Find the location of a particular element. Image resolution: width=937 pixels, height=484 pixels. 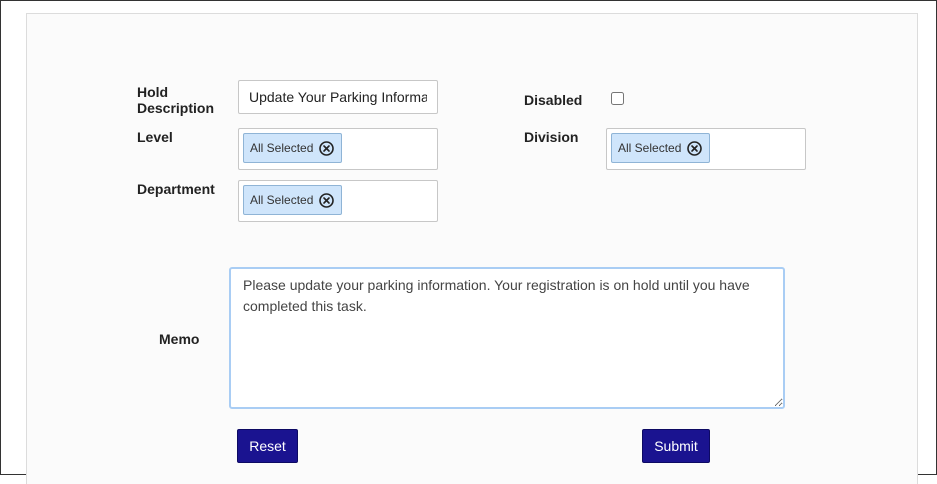

division-chip-label: All Selected is located at coordinates (650, 148).